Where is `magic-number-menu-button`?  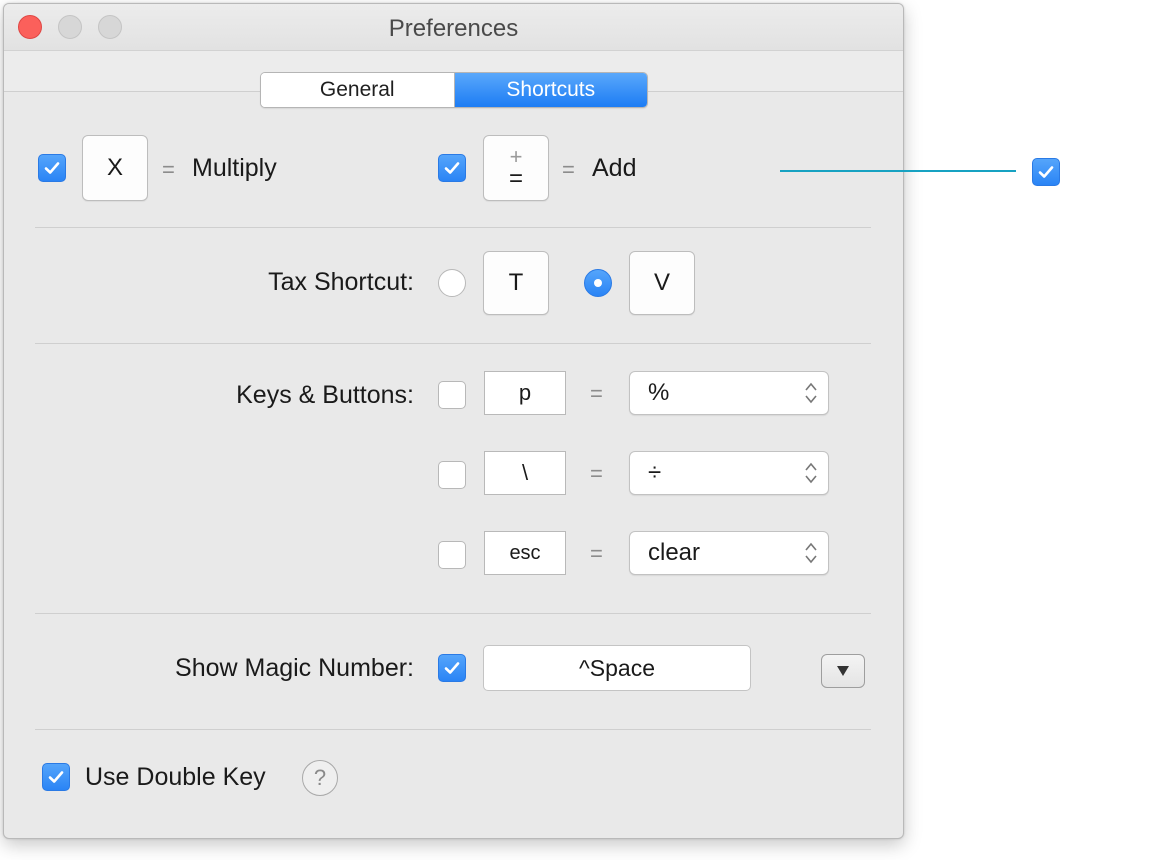
magic-number-menu-button is located at coordinates (843, 671).